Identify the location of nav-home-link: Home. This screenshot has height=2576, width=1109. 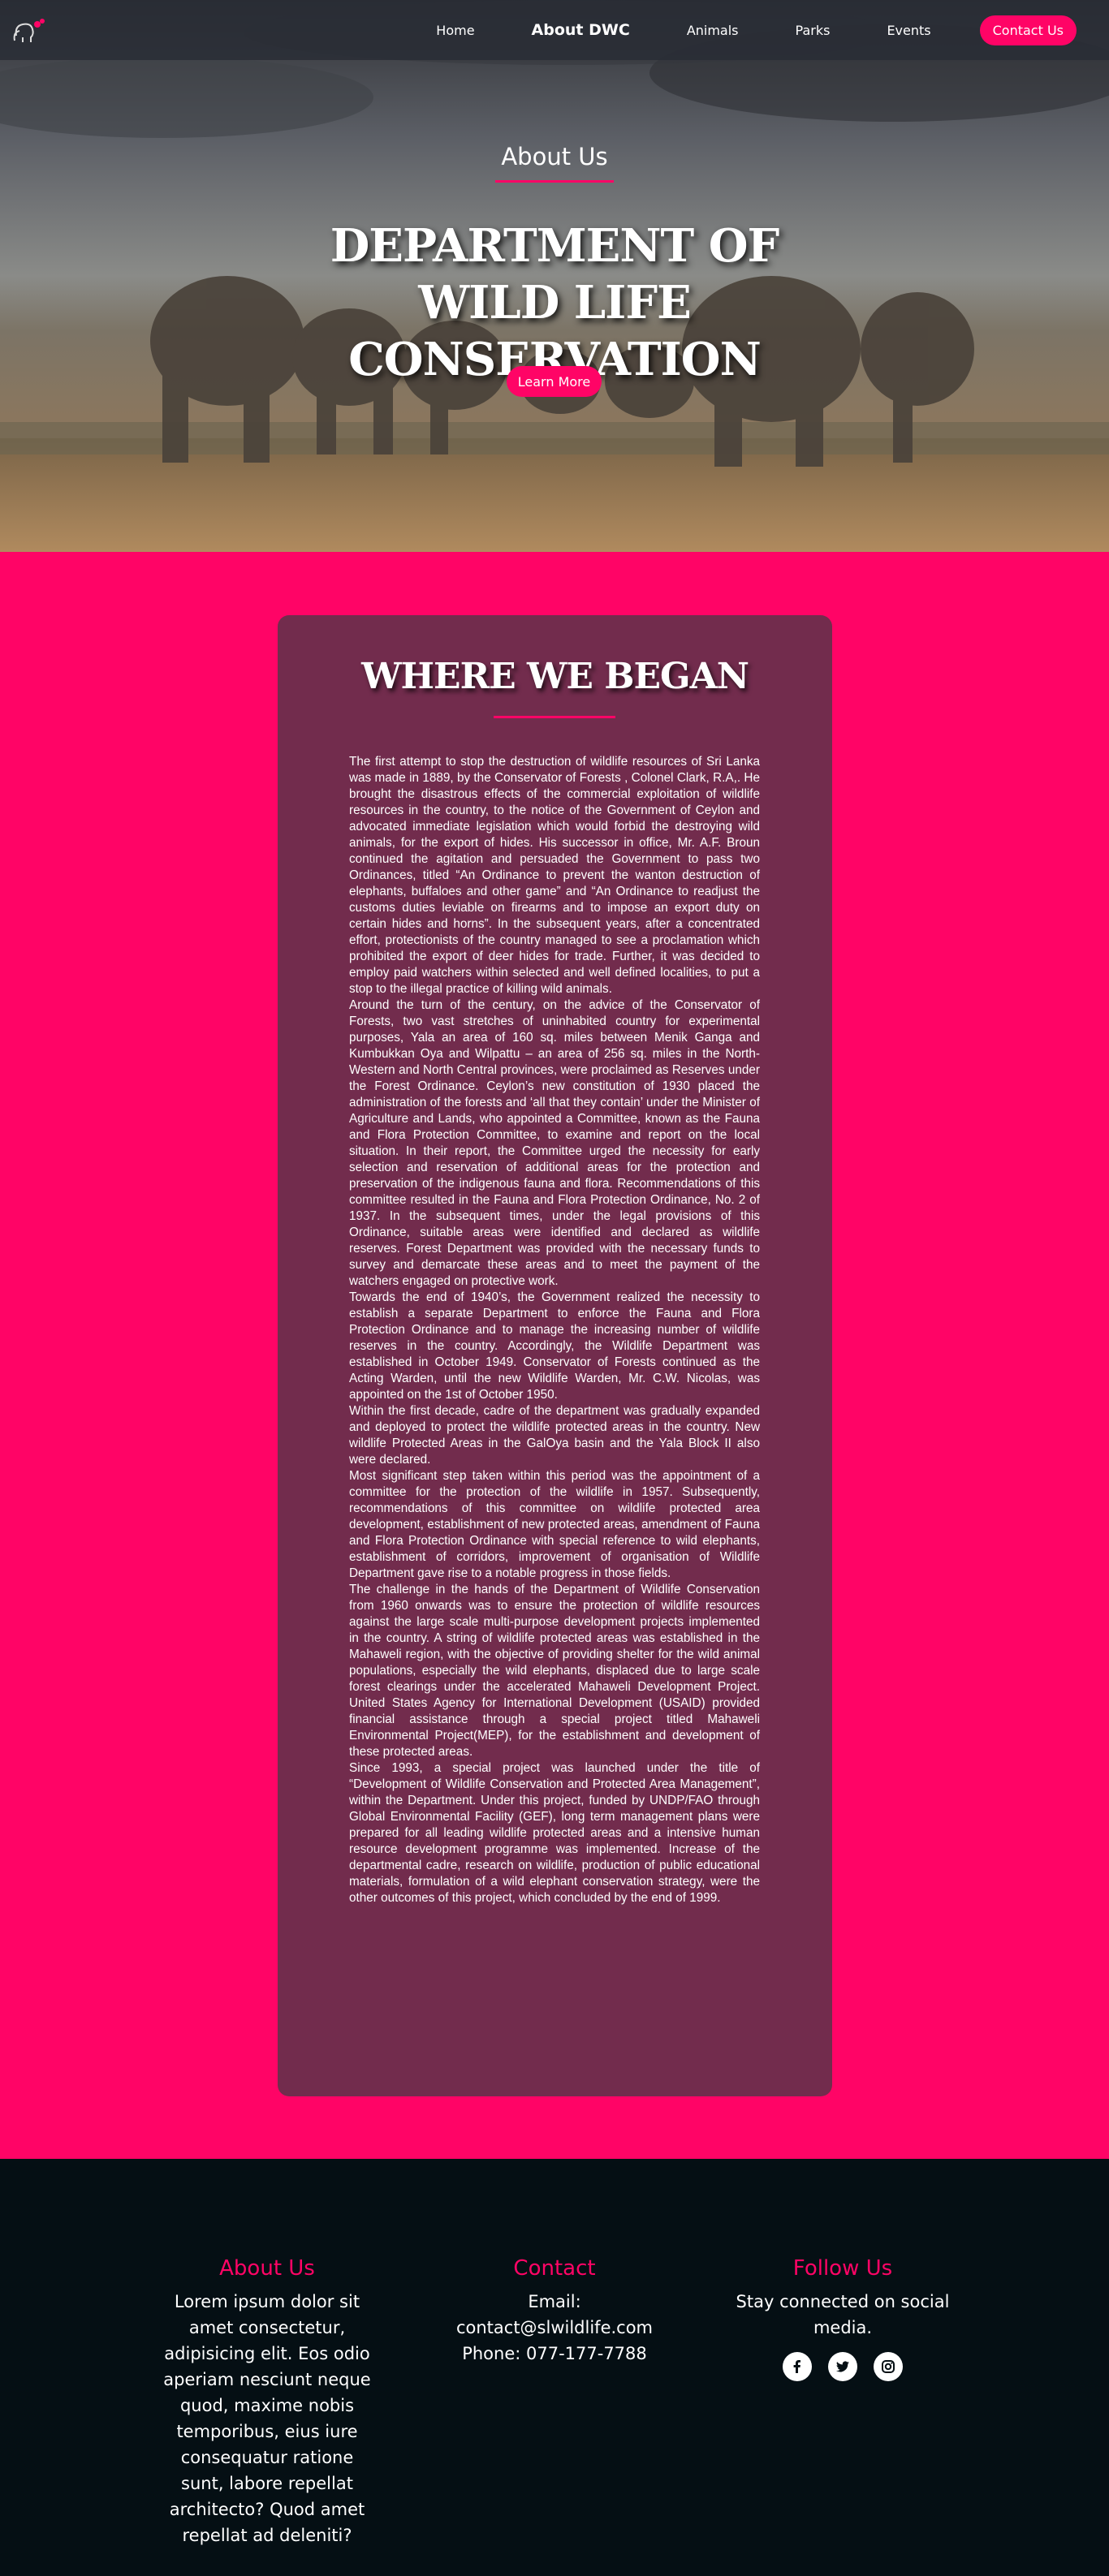
(455, 31).